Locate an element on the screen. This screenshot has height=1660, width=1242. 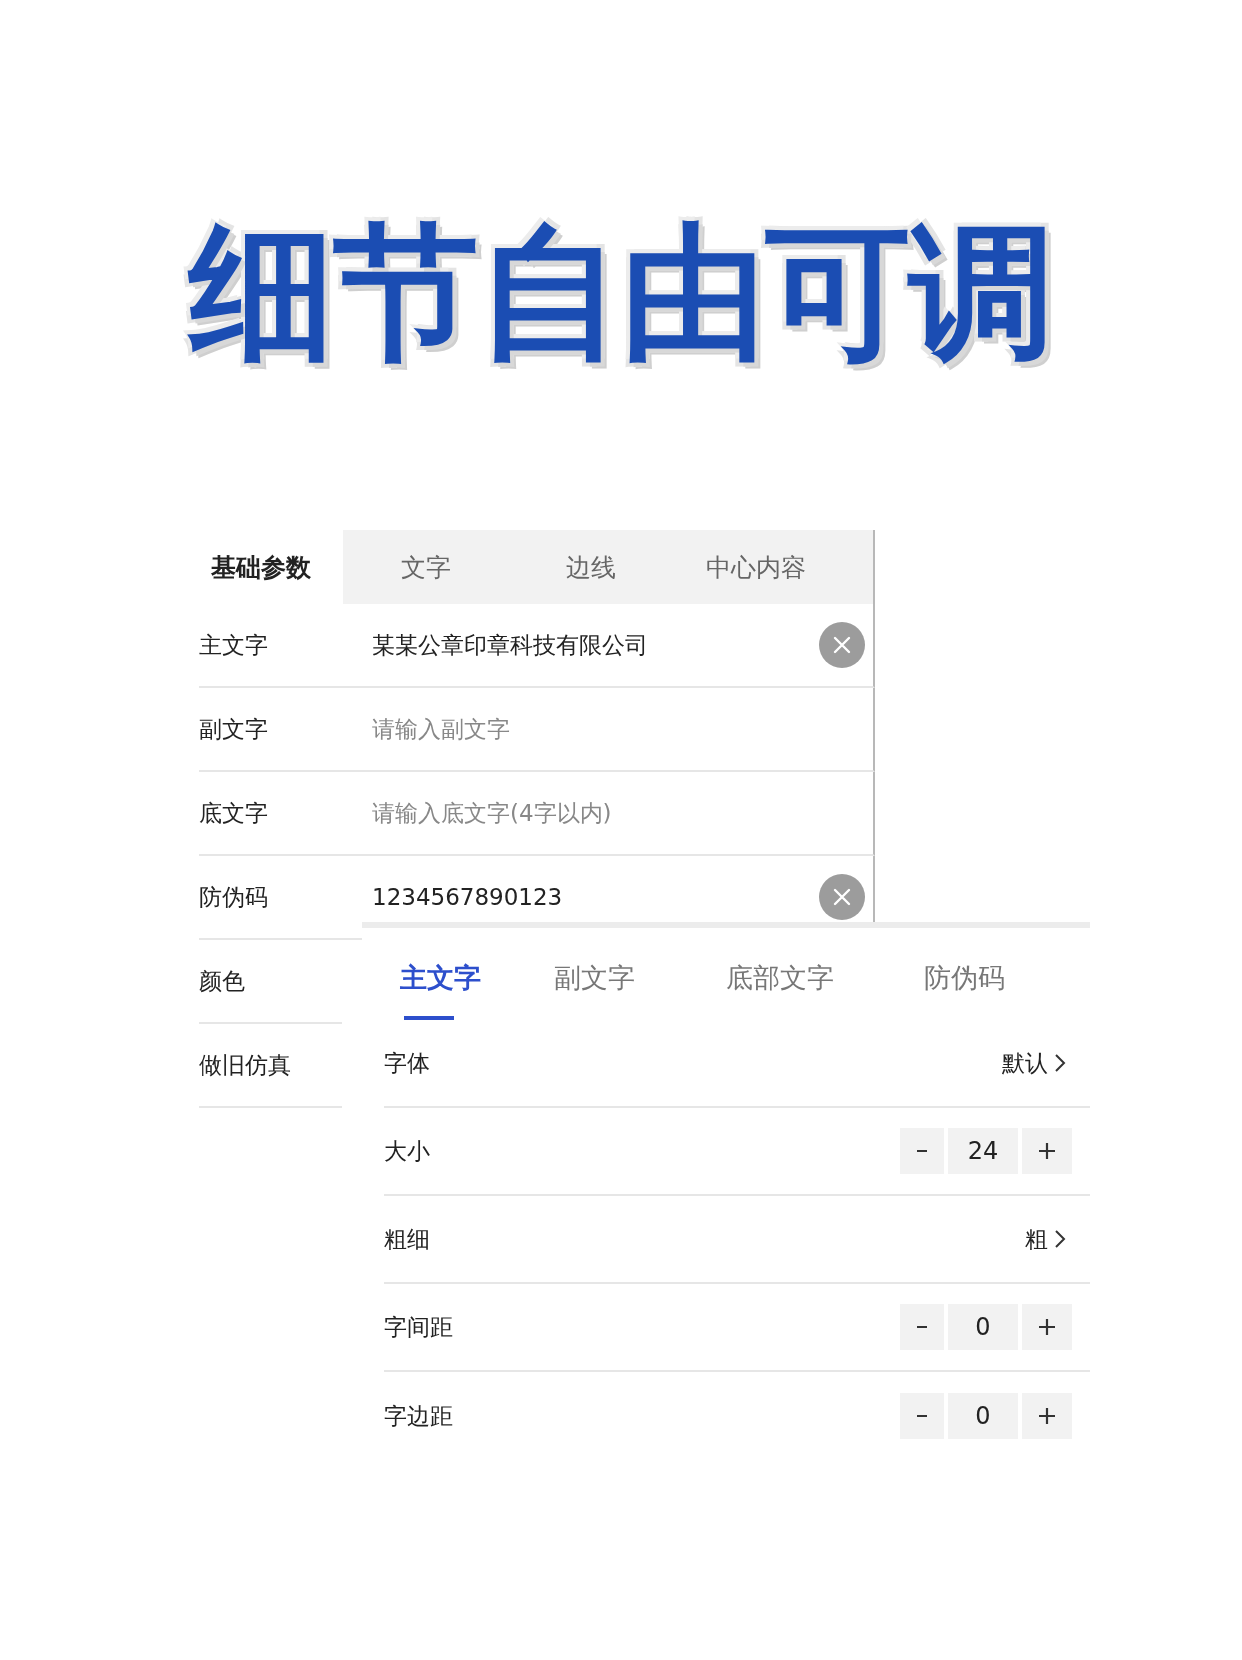
field-label: 防伪码 is located at coordinates (234, 897).